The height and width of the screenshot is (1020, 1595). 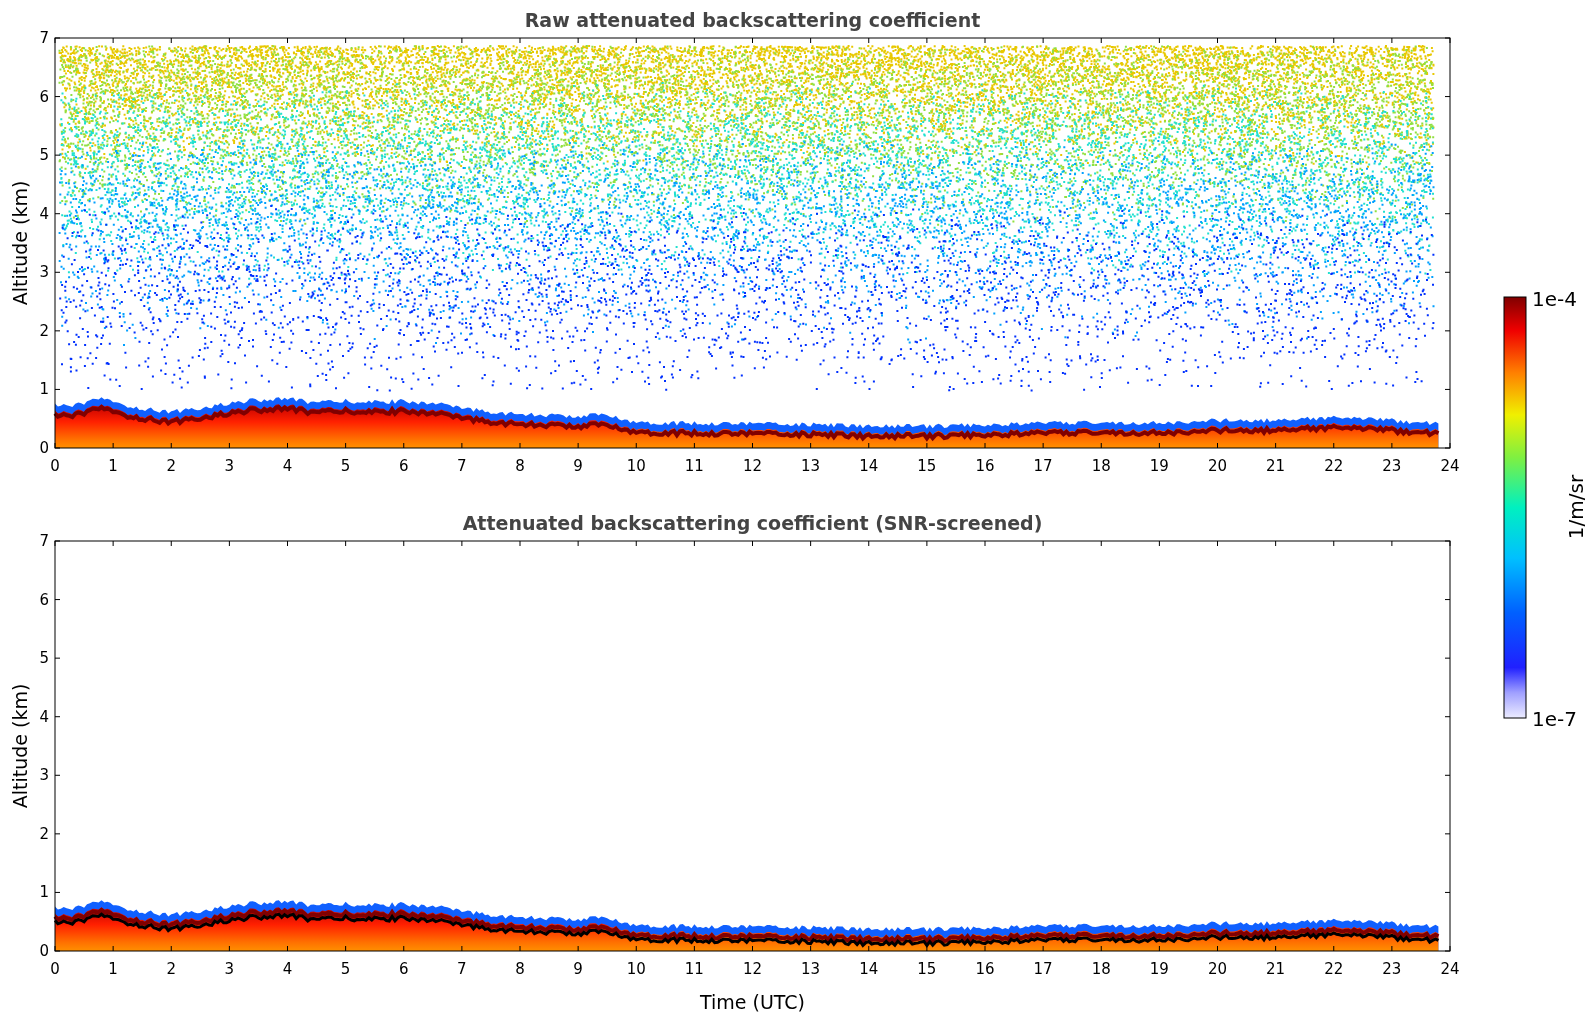 What do you see at coordinates (1554, 299) in the screenshot?
I see `colorbar-max-label: 1e-4` at bounding box center [1554, 299].